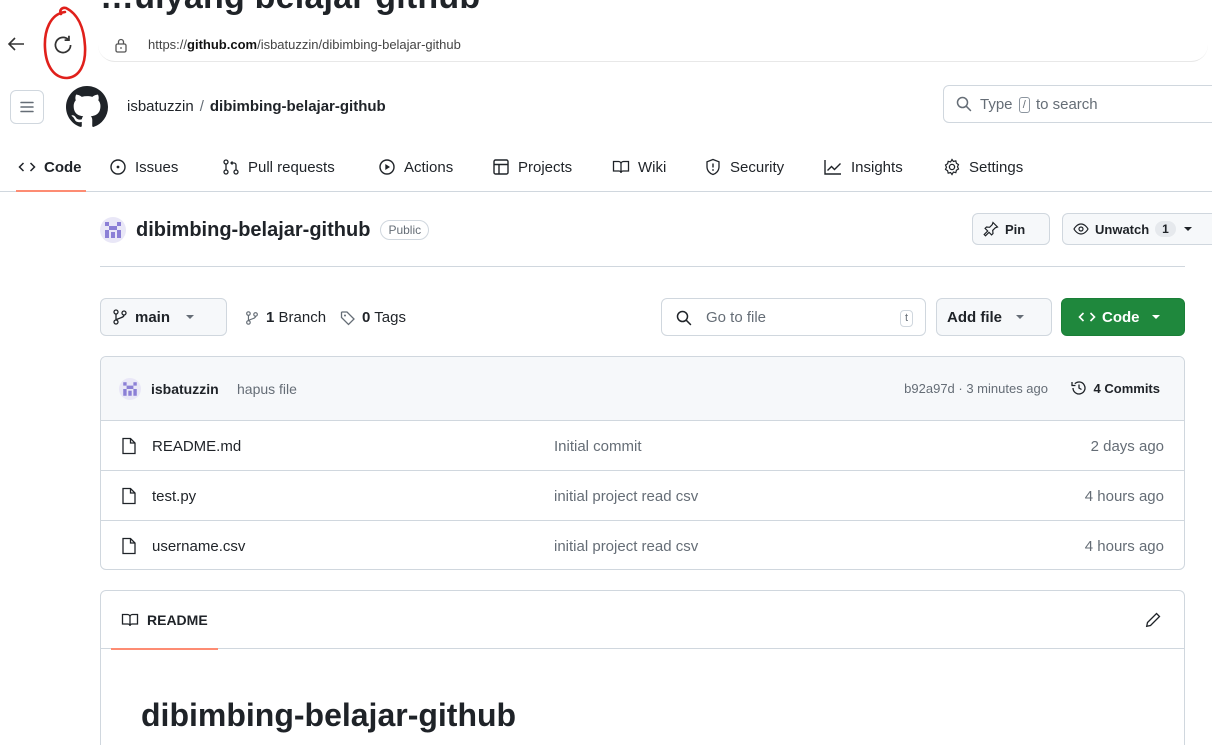  What do you see at coordinates (278, 167) in the screenshot?
I see `tab-pull-requests: Pull requests` at bounding box center [278, 167].